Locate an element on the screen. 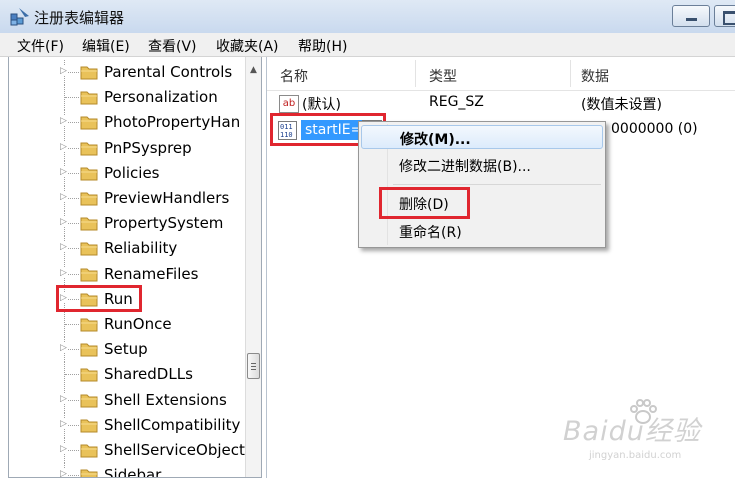 This screenshot has height=478, width=735. tree-item: ▷ Shell Extensions is located at coordinates (127, 400).